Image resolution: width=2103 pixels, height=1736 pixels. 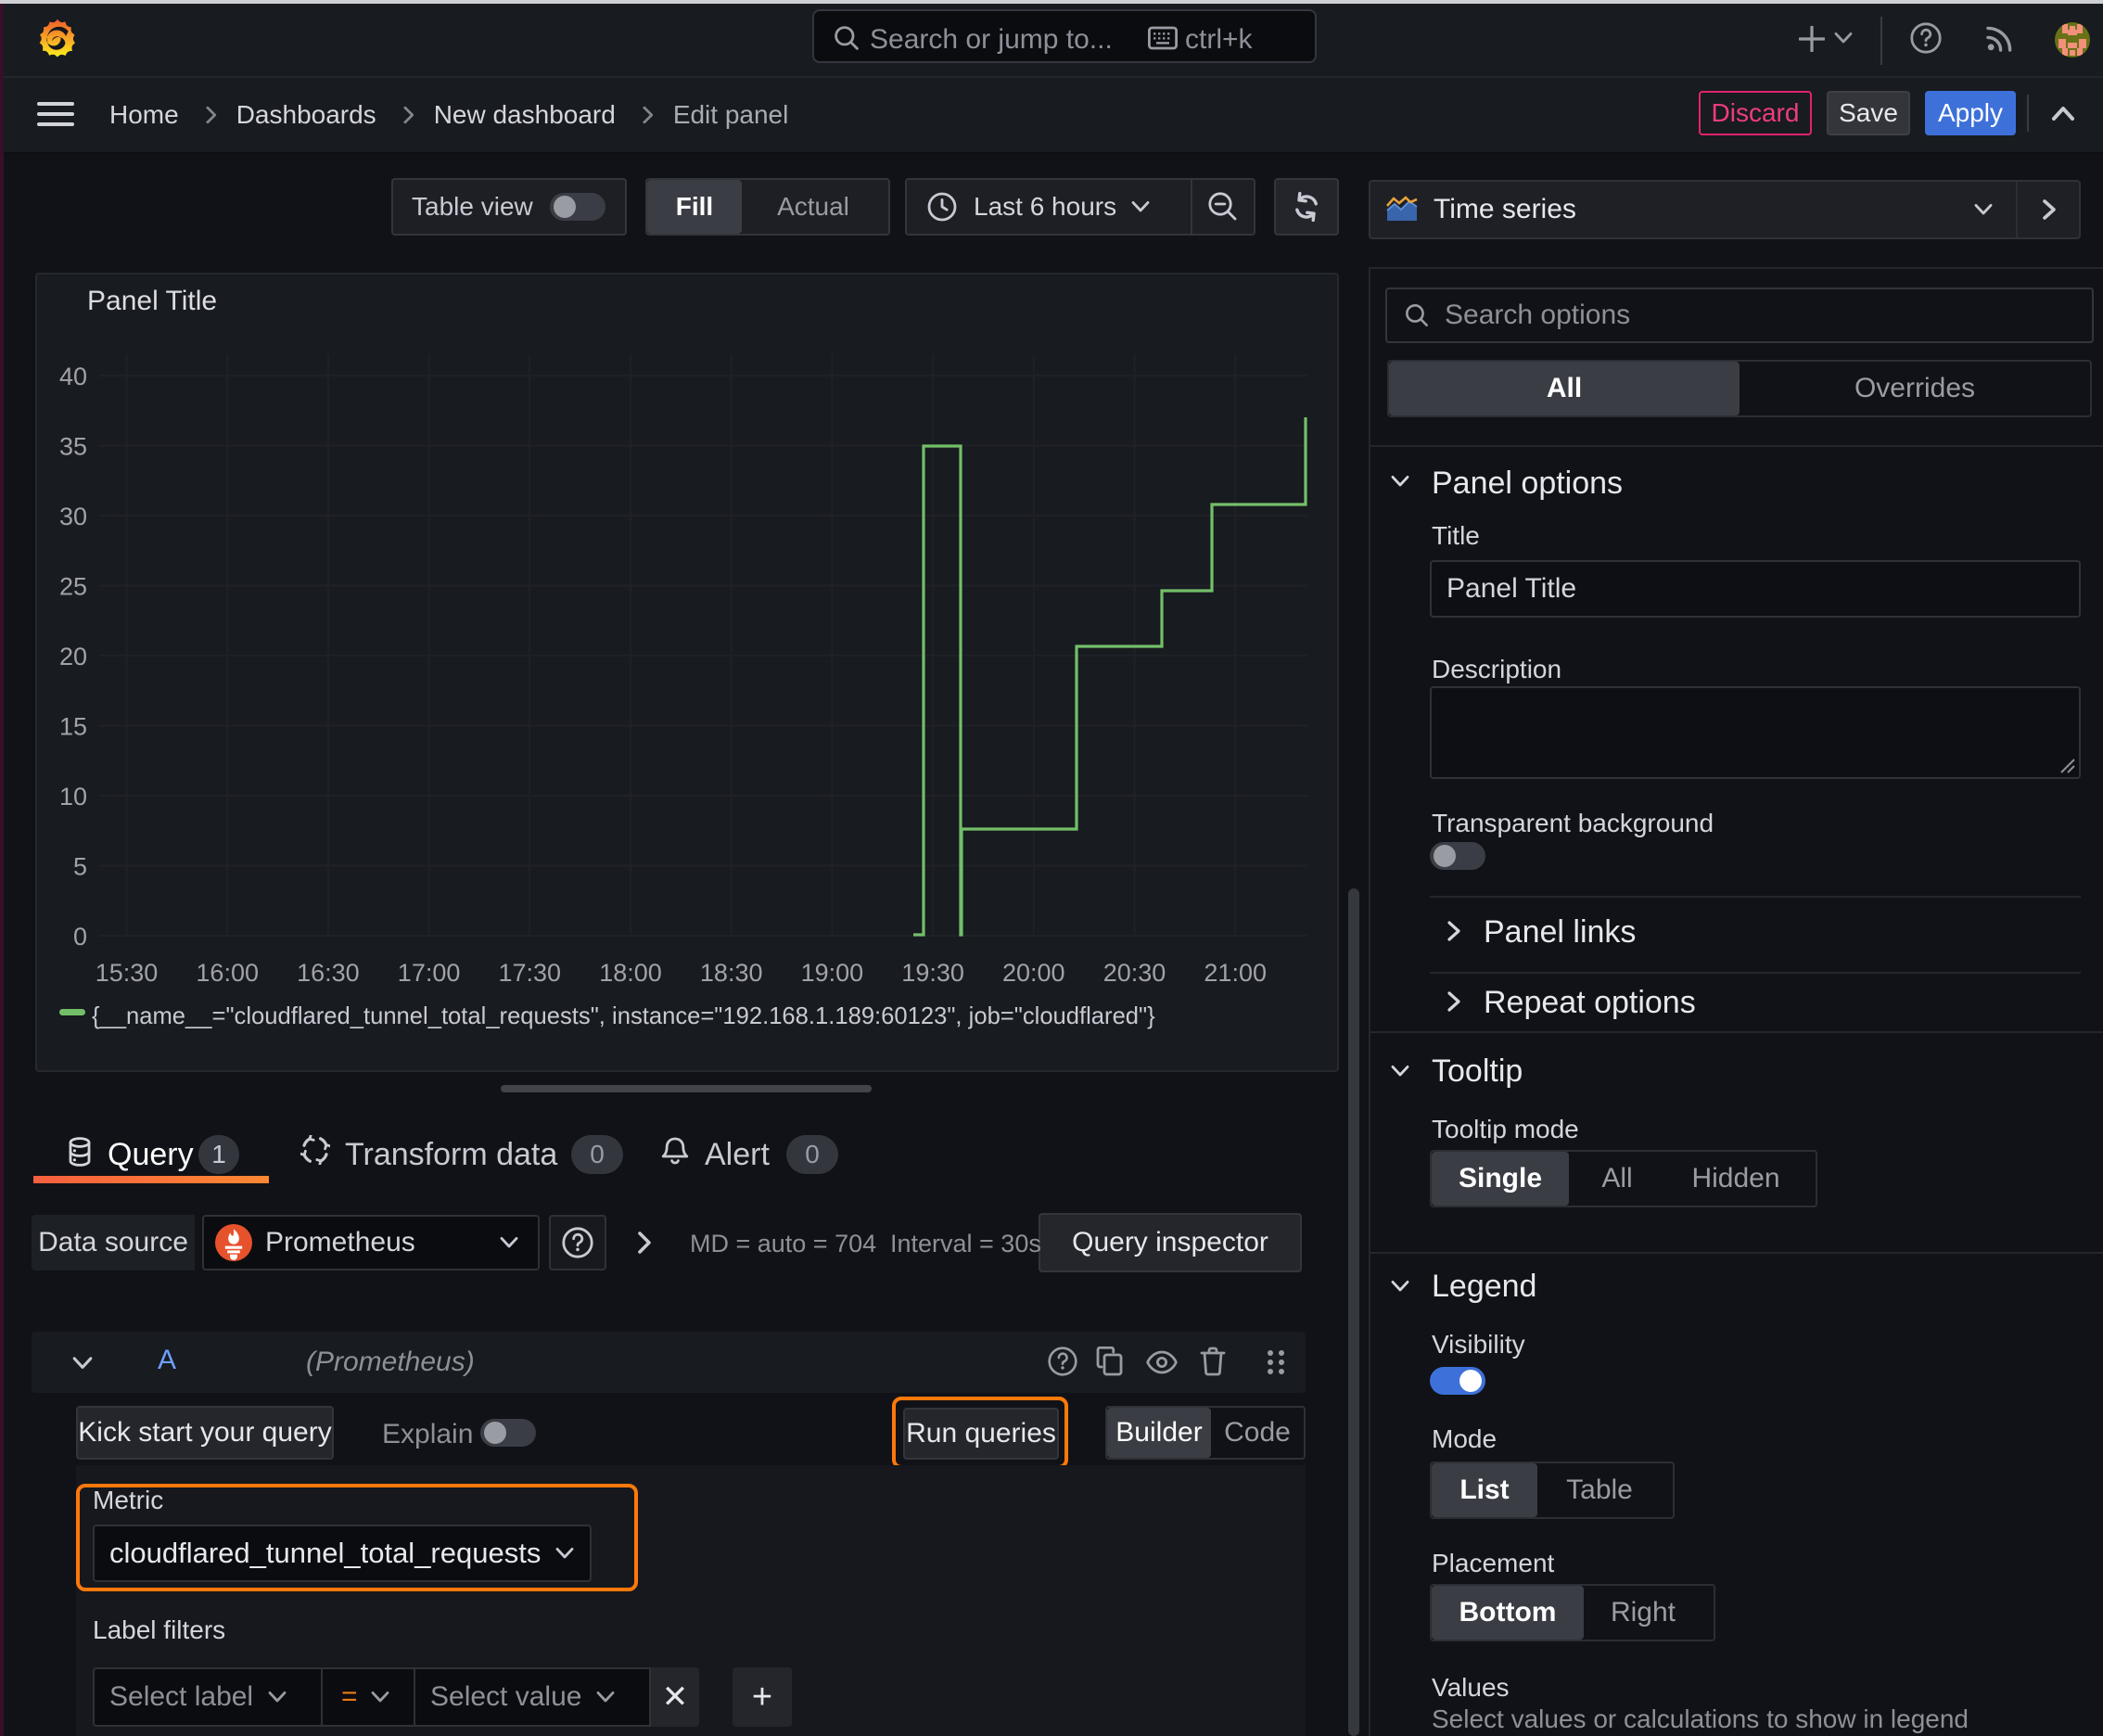 I want to click on svg-text: 19:30, so click(x=932, y=973).